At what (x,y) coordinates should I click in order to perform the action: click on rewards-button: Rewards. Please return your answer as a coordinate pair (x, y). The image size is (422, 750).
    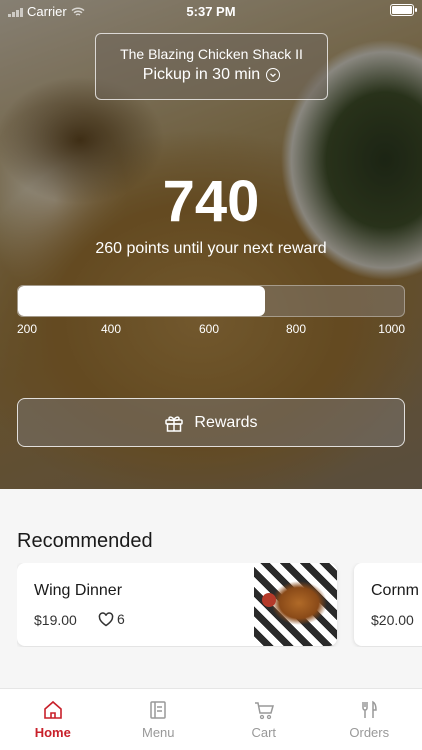
    Looking at the image, I should click on (211, 422).